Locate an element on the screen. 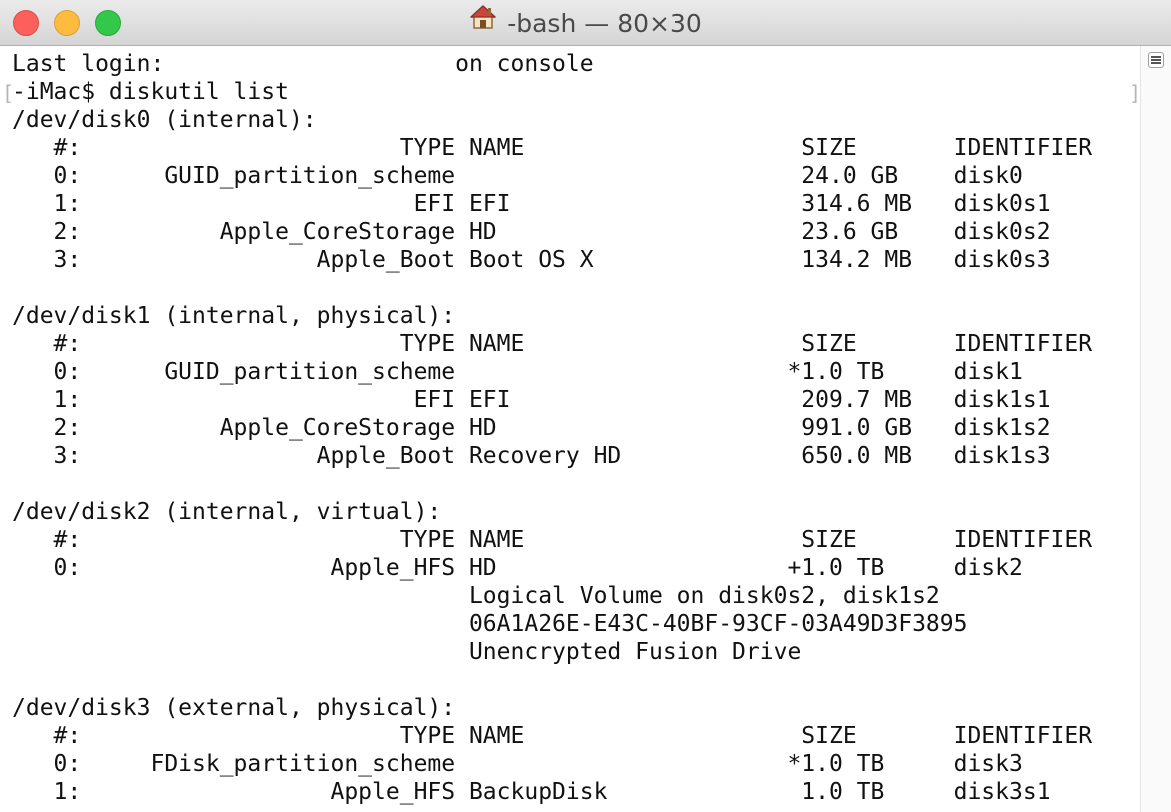  terminal-line: /dev/disk3 (external, physical): is located at coordinates (234, 708).